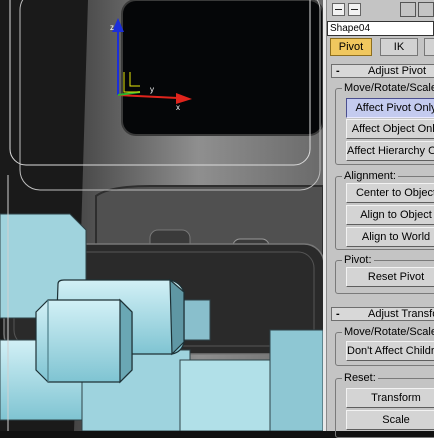  I want to click on affect-object-only-button: Affect Object Only, so click(390, 129).